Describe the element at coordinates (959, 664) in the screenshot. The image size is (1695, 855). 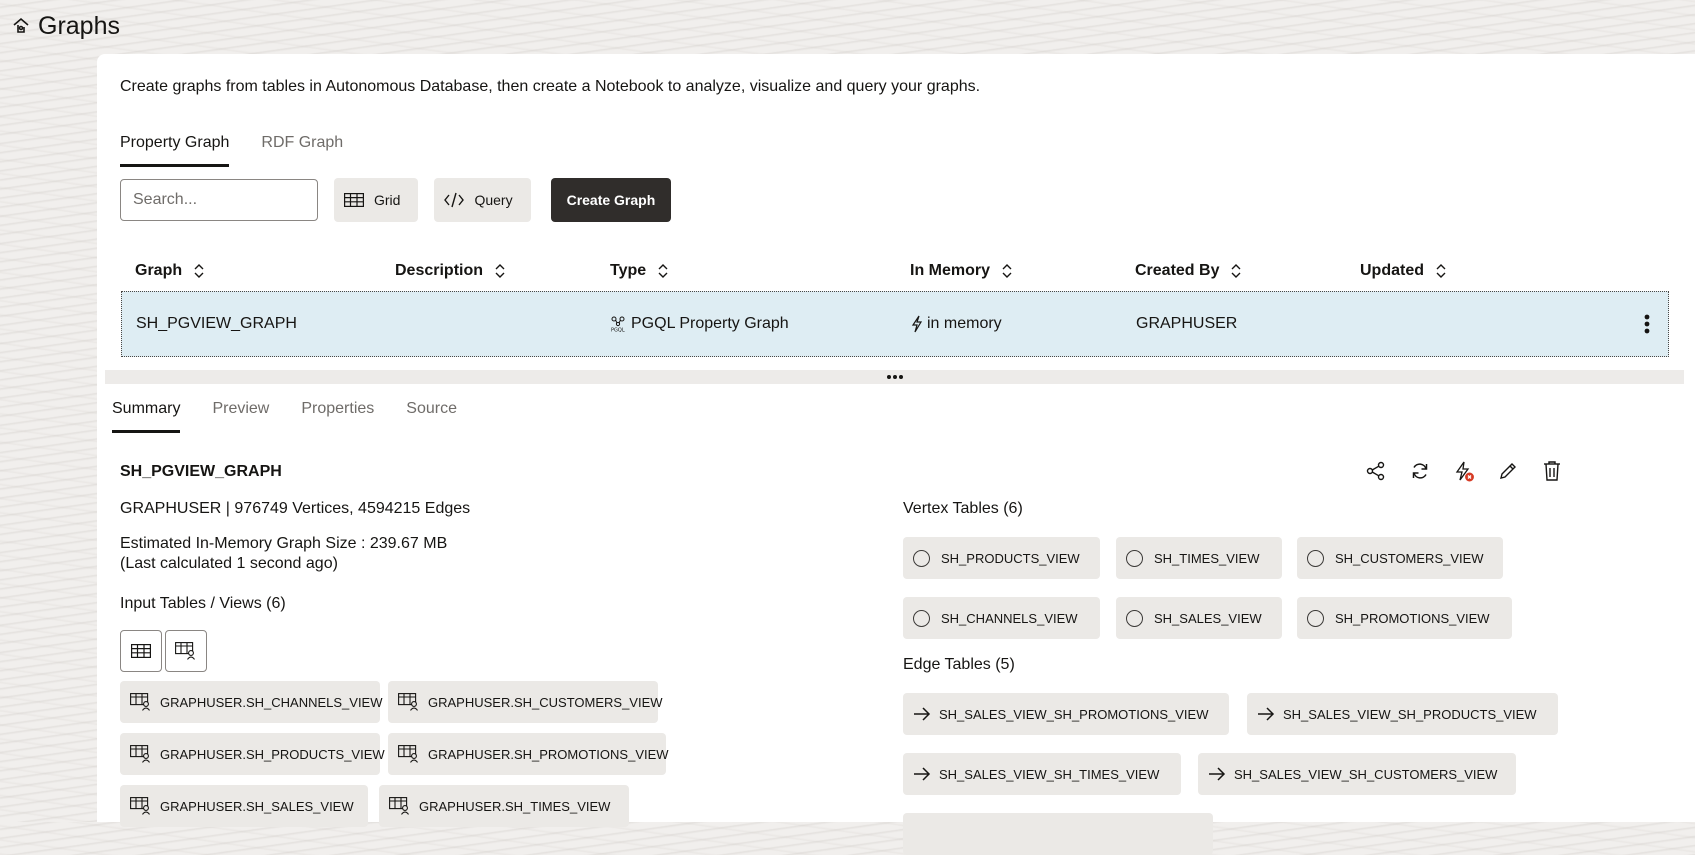
I see `edge-tables-heading: Edge Tables (5)` at that location.